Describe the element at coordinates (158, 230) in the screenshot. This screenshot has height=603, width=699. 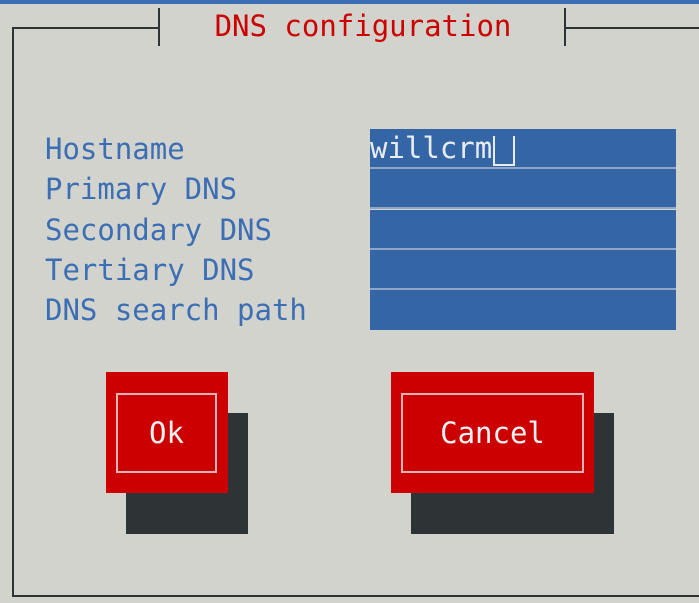
I see `secondary-dns-label: Secondary DNS` at that location.